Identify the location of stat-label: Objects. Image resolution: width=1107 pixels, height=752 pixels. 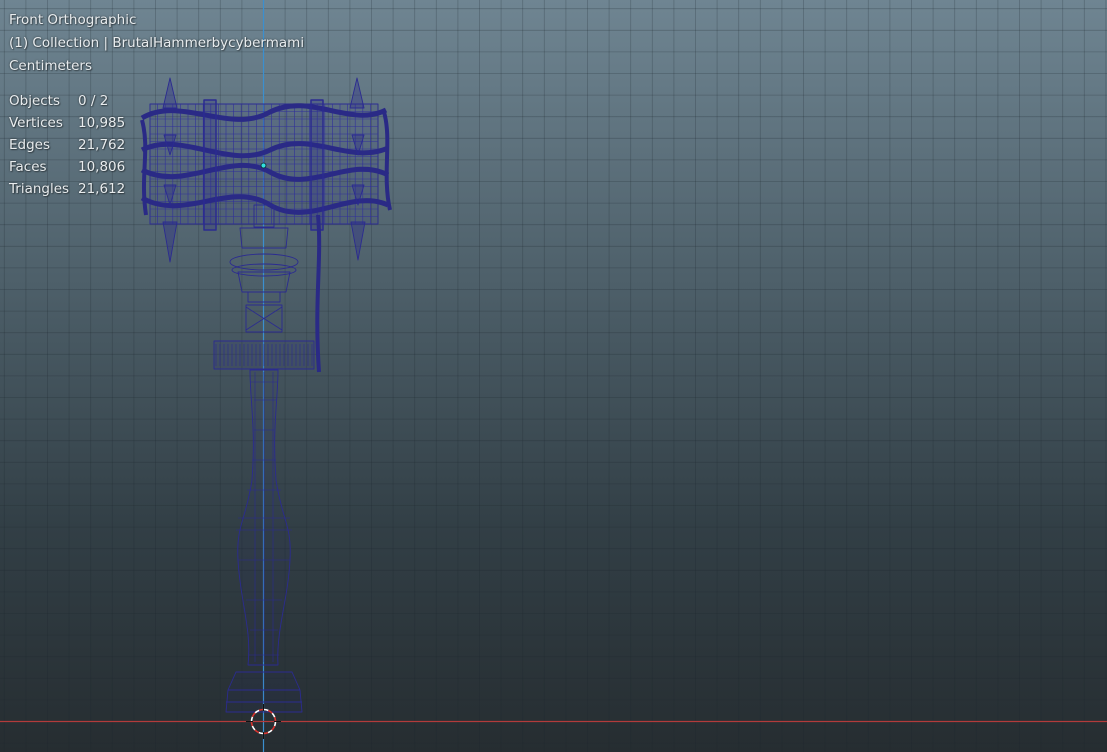
(35, 101).